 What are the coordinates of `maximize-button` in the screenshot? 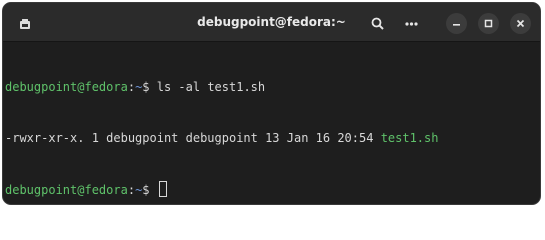 It's located at (488, 23).